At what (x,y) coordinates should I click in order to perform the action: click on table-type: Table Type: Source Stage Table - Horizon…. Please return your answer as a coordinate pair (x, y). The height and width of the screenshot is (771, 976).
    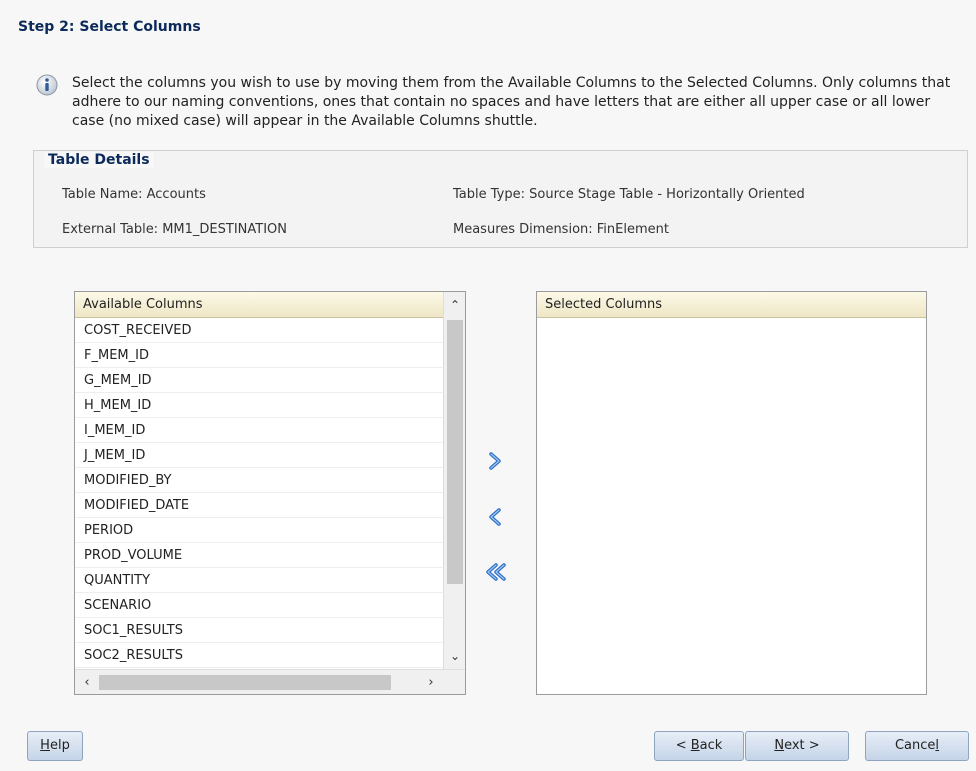
    Looking at the image, I should click on (629, 194).